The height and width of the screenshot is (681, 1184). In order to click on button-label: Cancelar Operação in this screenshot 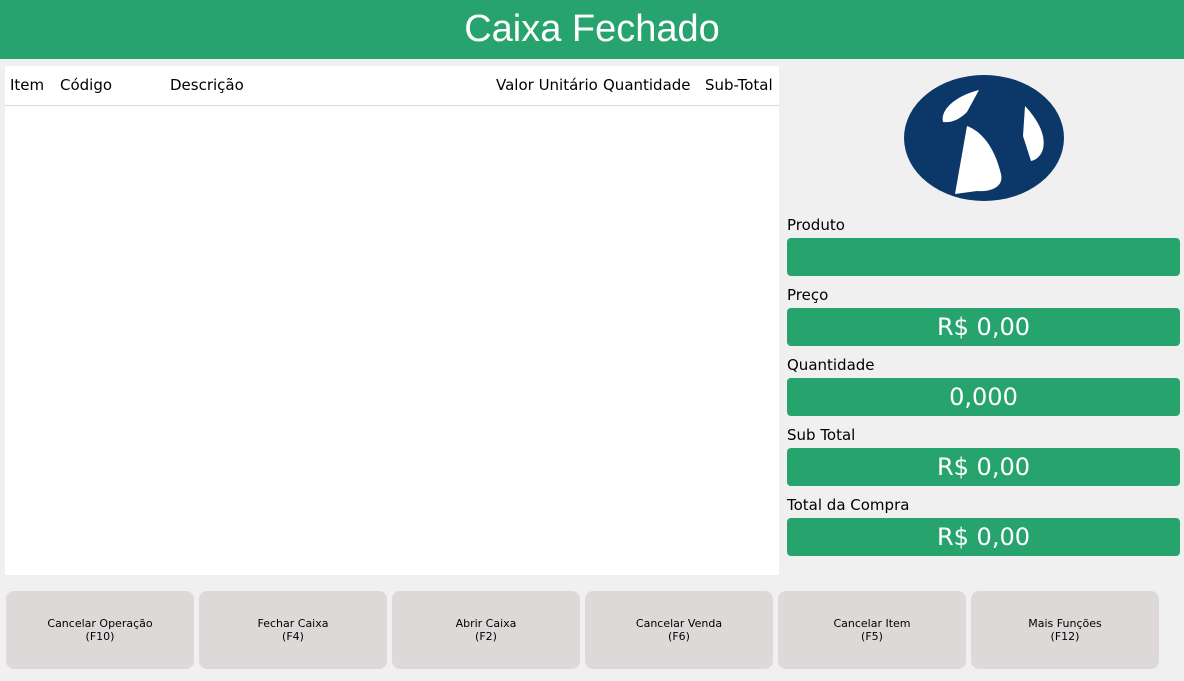, I will do `click(100, 623)`.